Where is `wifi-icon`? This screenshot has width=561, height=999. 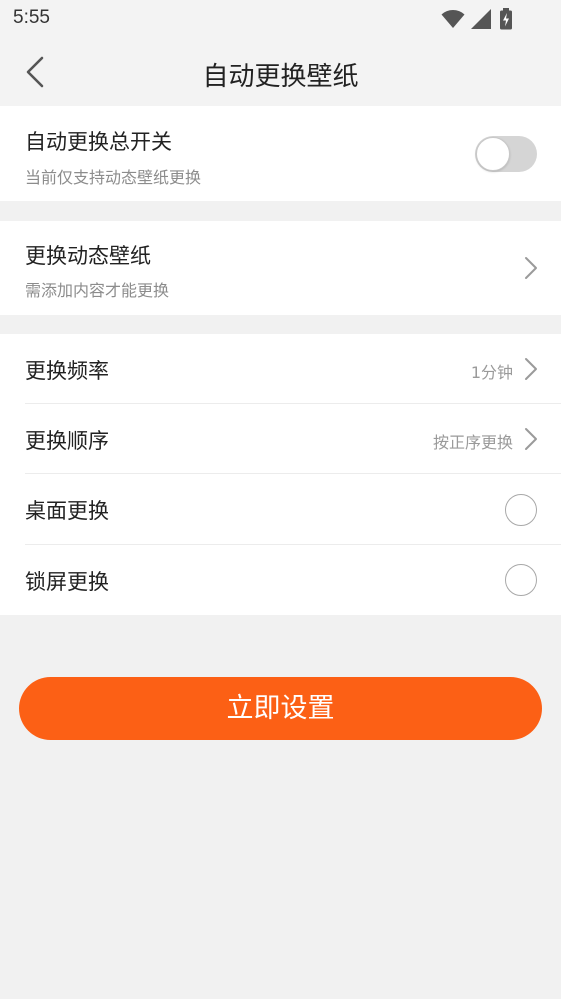 wifi-icon is located at coordinates (453, 19).